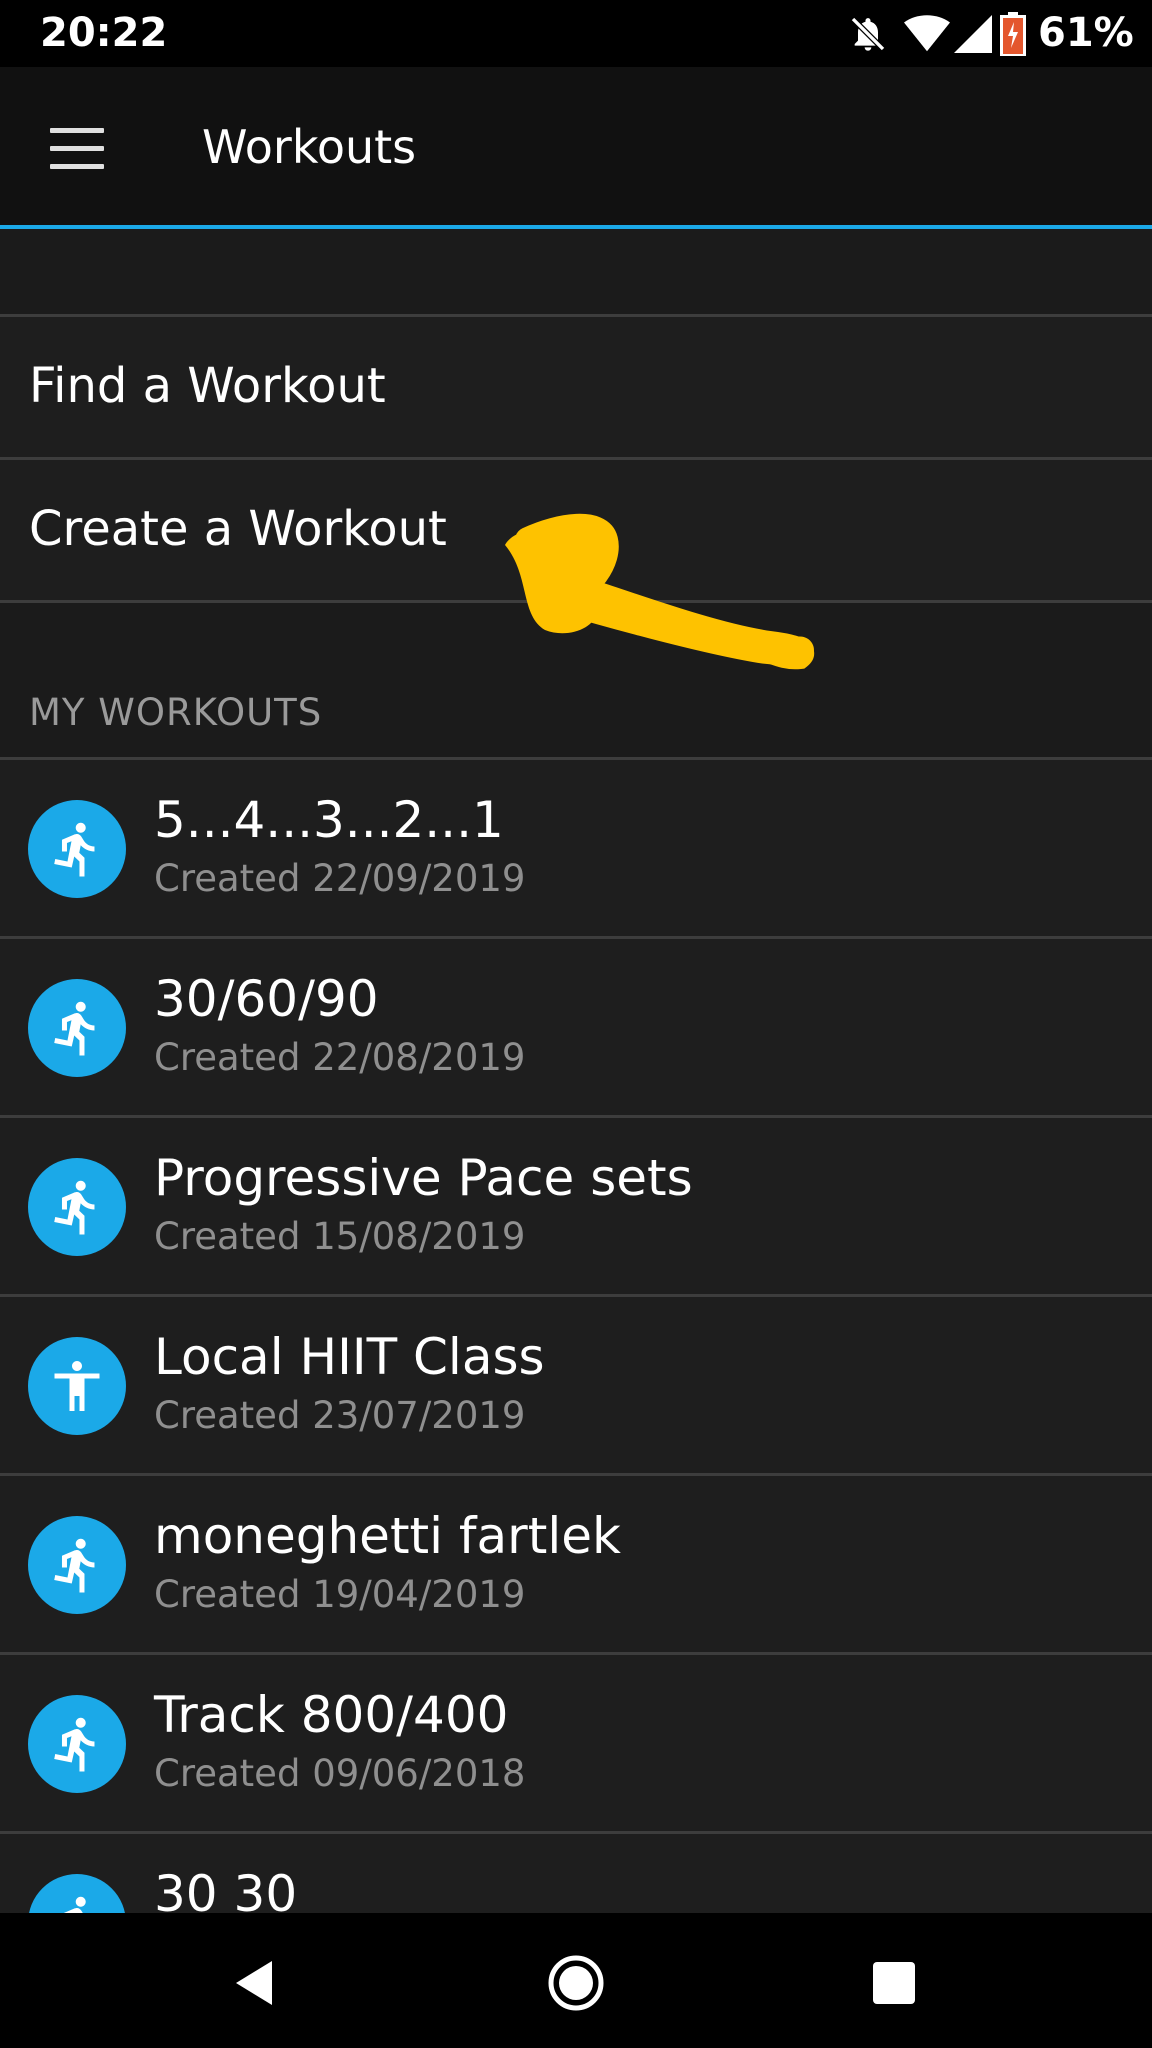  I want to click on workout-created-date: Created 23/07/2019, so click(340, 1415).